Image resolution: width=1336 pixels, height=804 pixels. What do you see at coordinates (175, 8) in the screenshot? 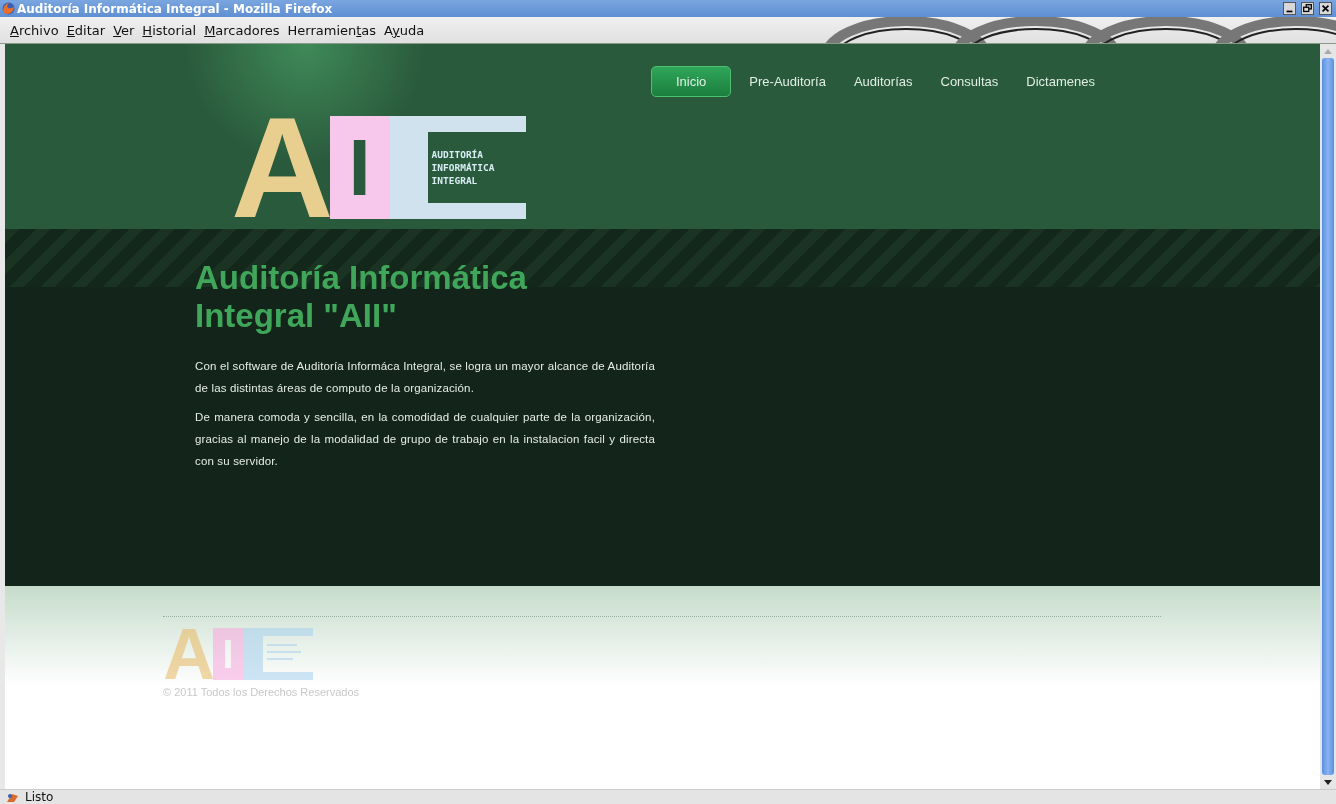
I see `window-title: Auditoría Informática Integral - Mozilla Firefox` at bounding box center [175, 8].